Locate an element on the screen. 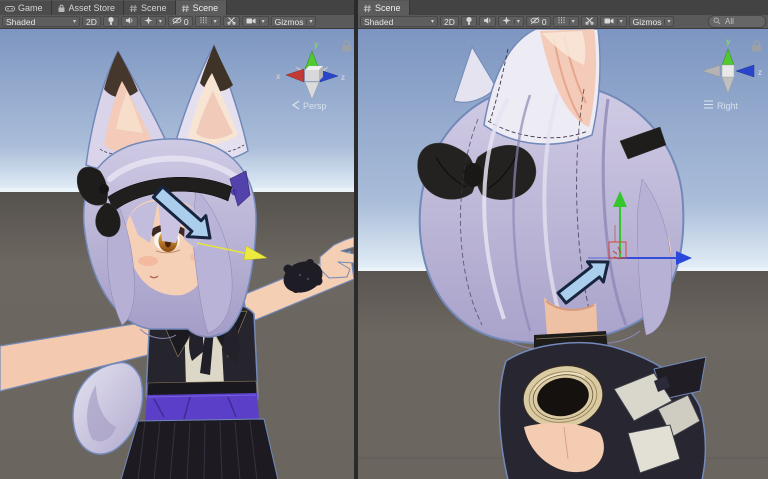  left-scene-toolbar: Shaded ▾ 2D ▾ 0 ▾ ▾ Gizmos ▾ is located at coordinates (177, 22).